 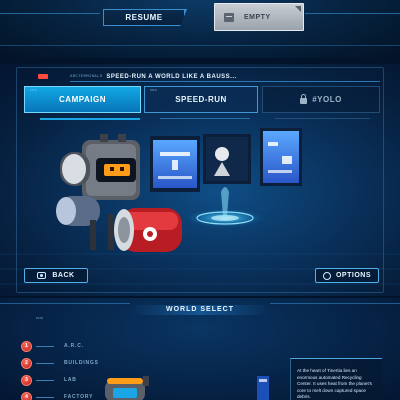 What do you see at coordinates (26, 363) in the screenshot?
I see `world-number-badge: 2` at bounding box center [26, 363].